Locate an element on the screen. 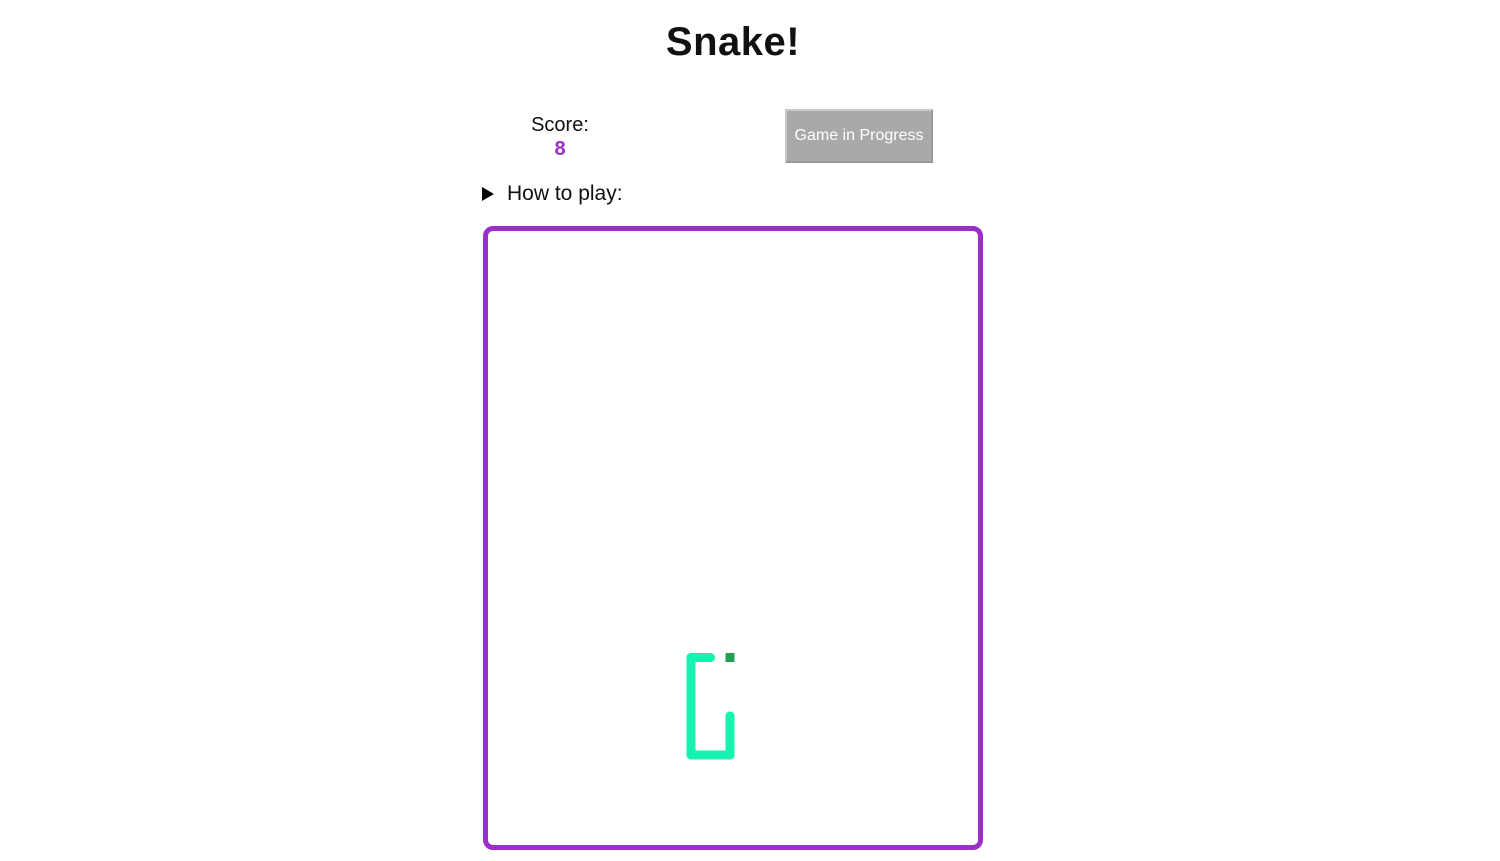 This screenshot has width=1500, height=861. game-board-canvas is located at coordinates (710, 706).